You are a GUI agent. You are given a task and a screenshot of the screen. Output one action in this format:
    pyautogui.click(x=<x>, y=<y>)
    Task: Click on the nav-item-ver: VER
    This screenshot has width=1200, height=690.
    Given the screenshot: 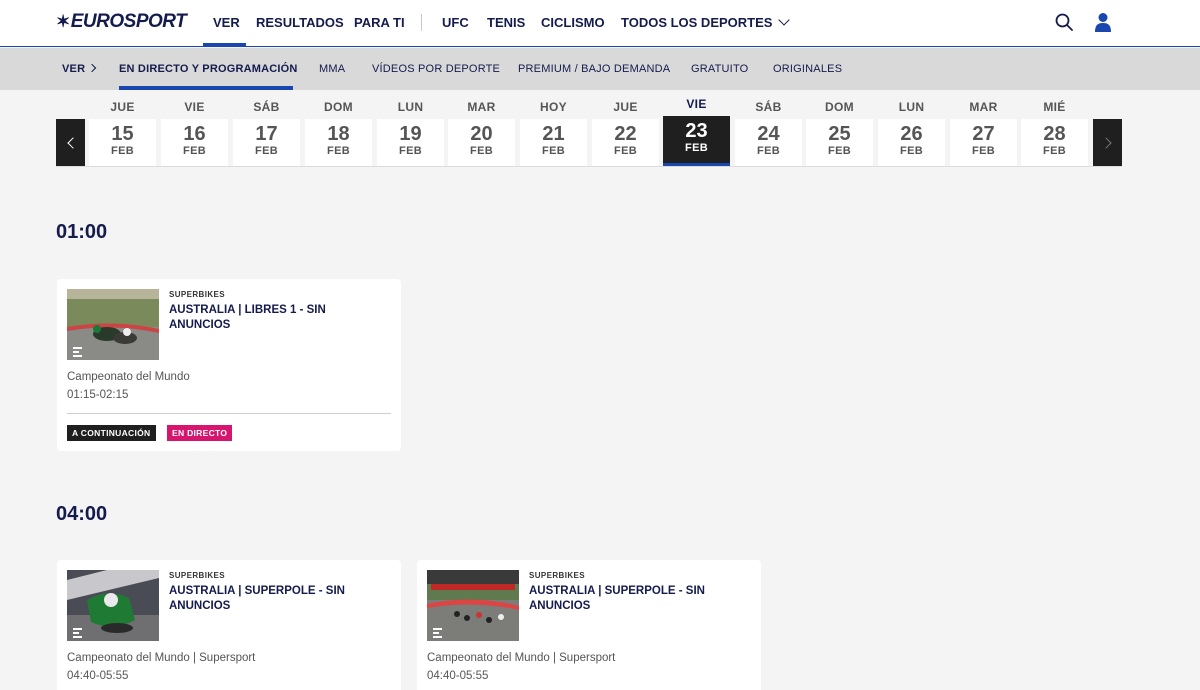 What is the action you would take?
    pyautogui.click(x=226, y=22)
    